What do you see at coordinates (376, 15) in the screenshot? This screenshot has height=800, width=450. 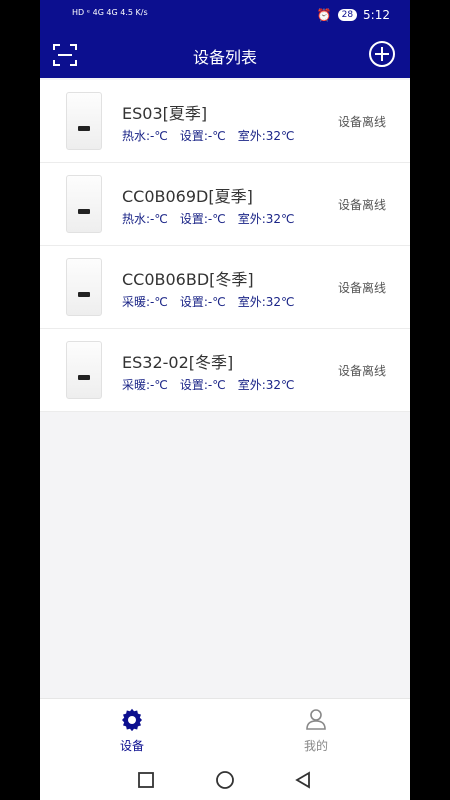 I see `clock: 5:12` at bounding box center [376, 15].